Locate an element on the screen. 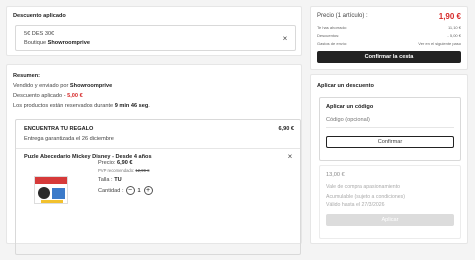 The height and width of the screenshot is (260, 475). gift-title: ENCUENTRA TU REGALO is located at coordinates (59, 129).